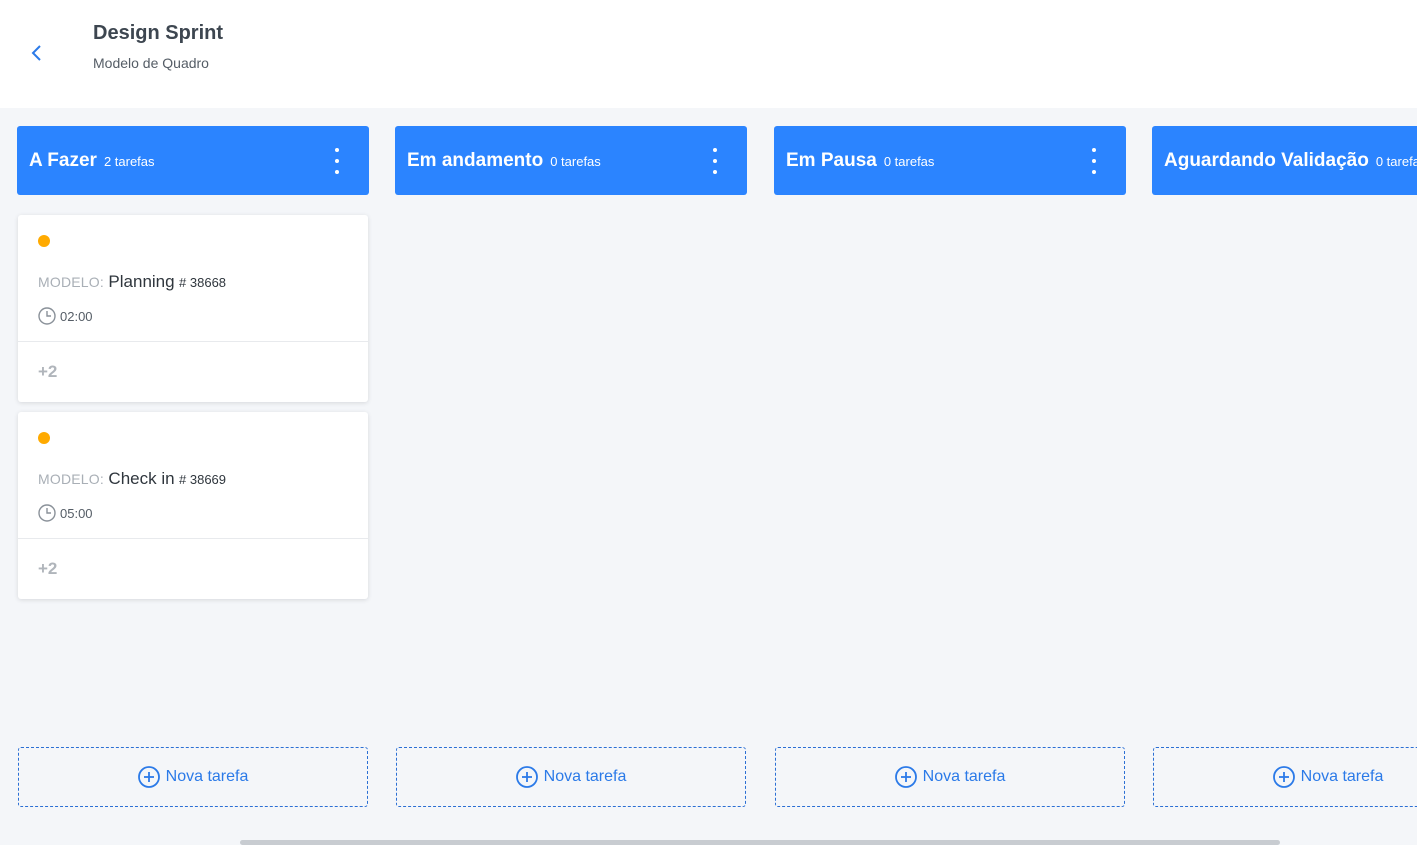 Image resolution: width=1417 pixels, height=845 pixels. I want to click on chevron-left-icon, so click(36, 53).